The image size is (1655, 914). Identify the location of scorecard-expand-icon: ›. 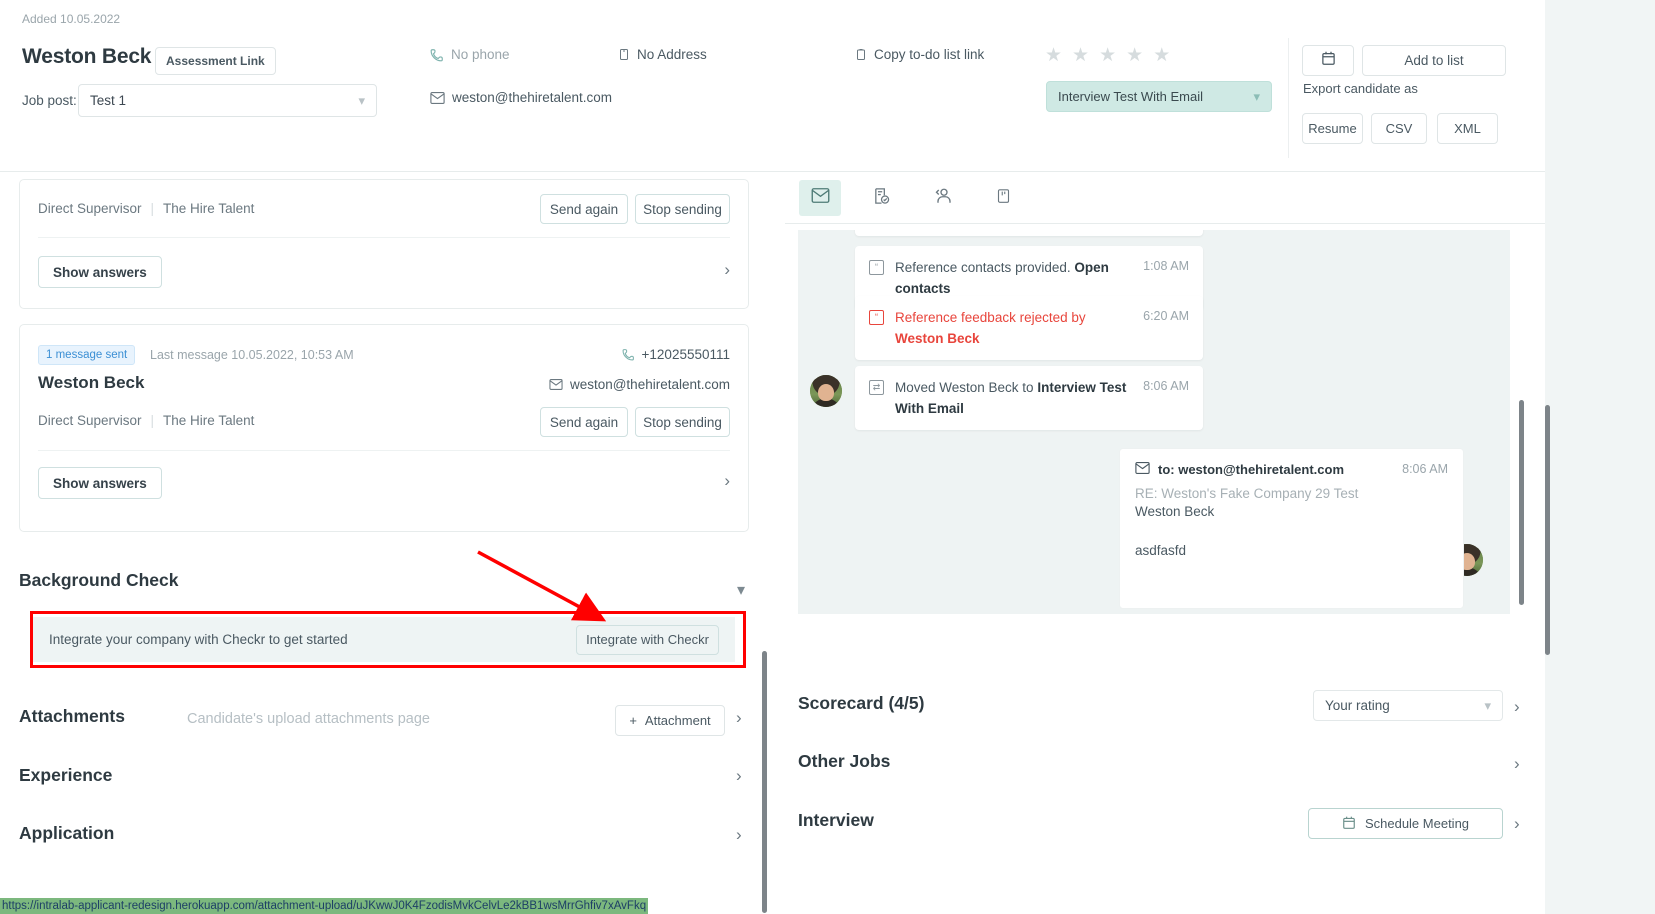
(1517, 707).